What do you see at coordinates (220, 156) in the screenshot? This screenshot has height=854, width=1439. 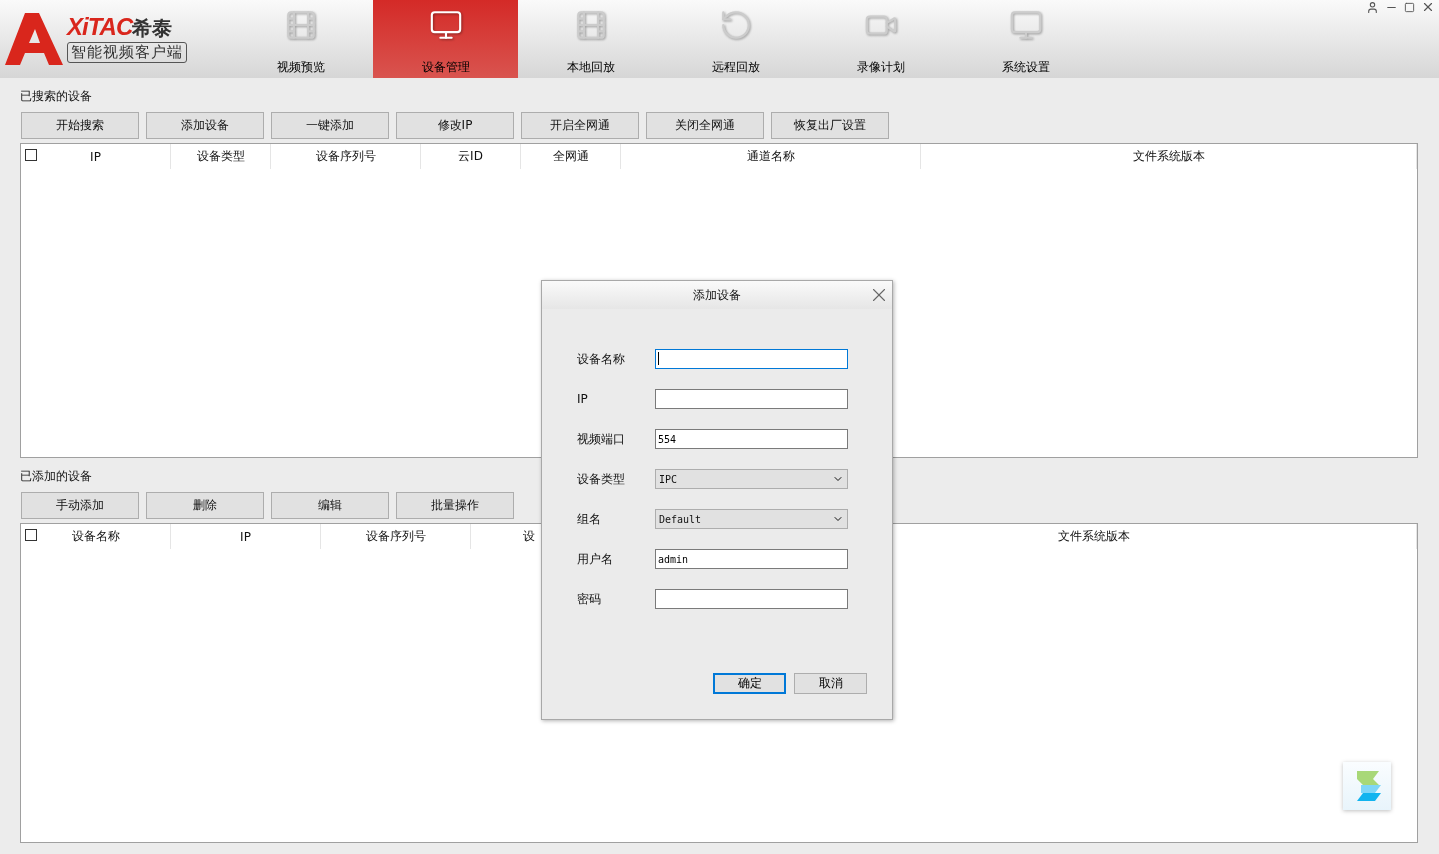 I see `column-header: 设备类型` at bounding box center [220, 156].